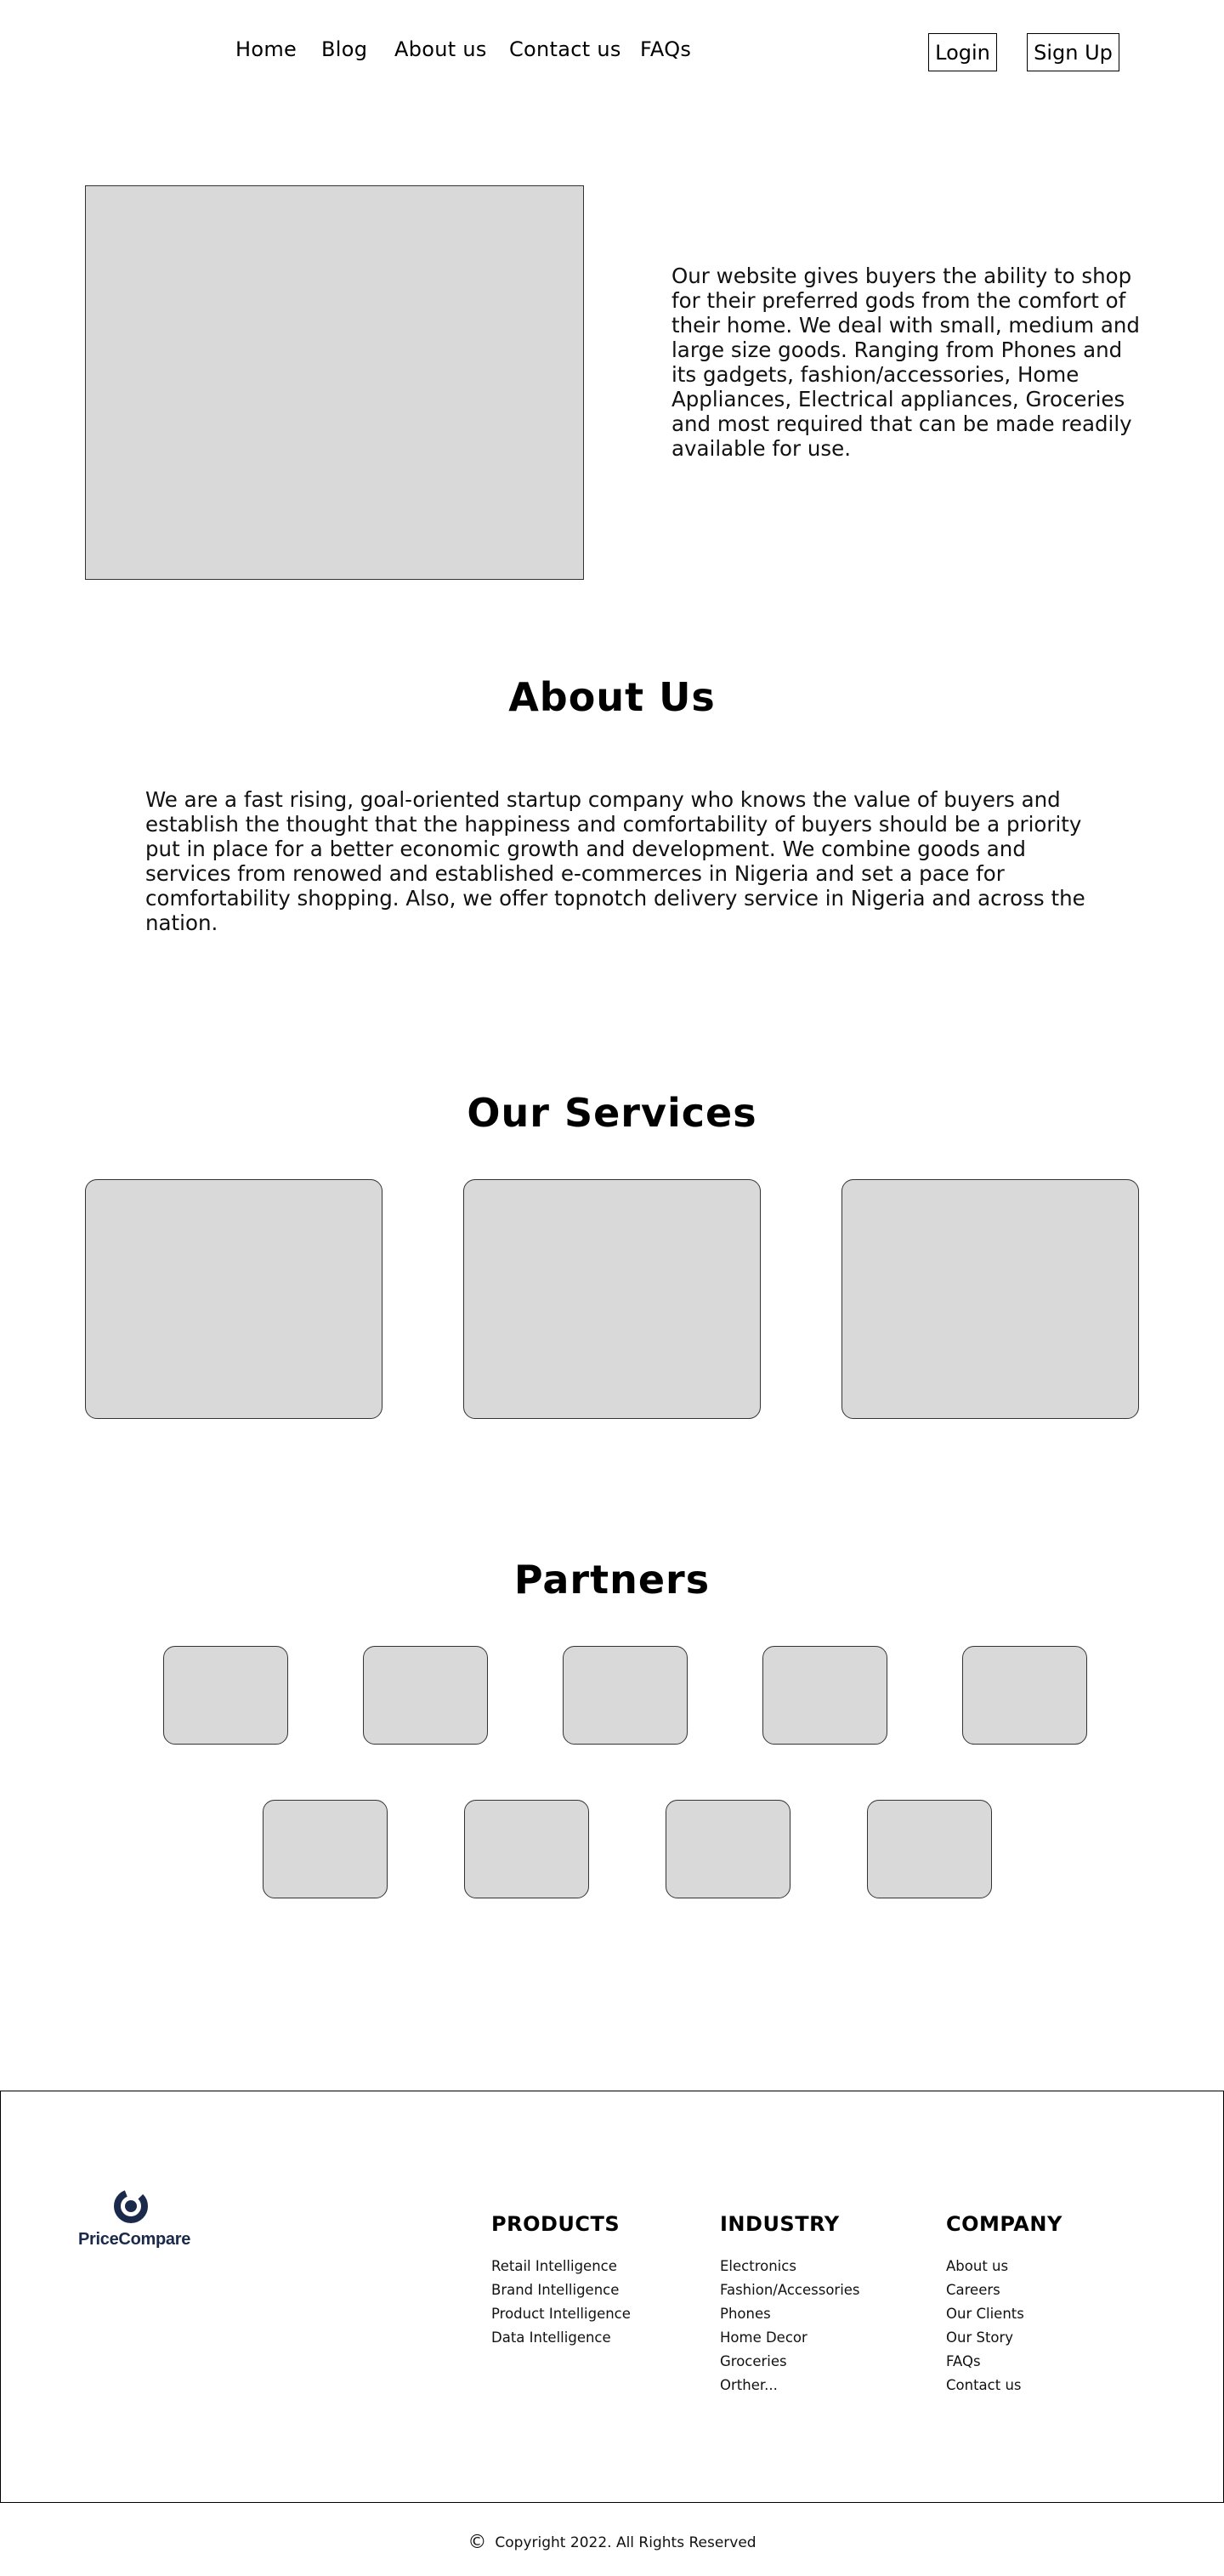 Image resolution: width=1224 pixels, height=2576 pixels. What do you see at coordinates (1004, 2385) in the screenshot?
I see `footer-link: Contact us` at bounding box center [1004, 2385].